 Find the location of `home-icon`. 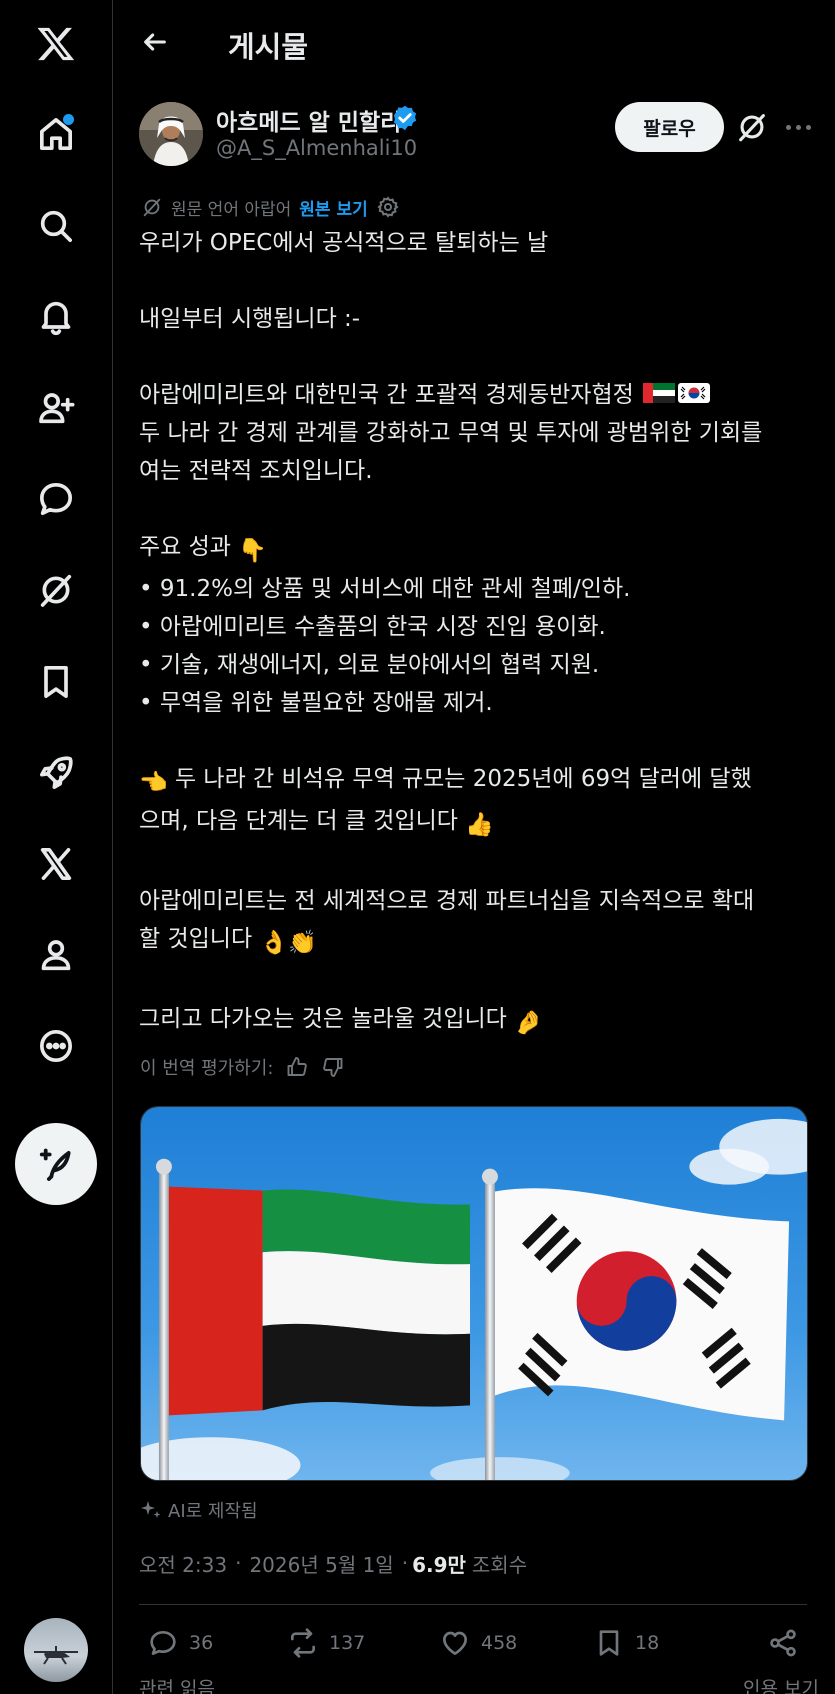

home-icon is located at coordinates (56, 134).